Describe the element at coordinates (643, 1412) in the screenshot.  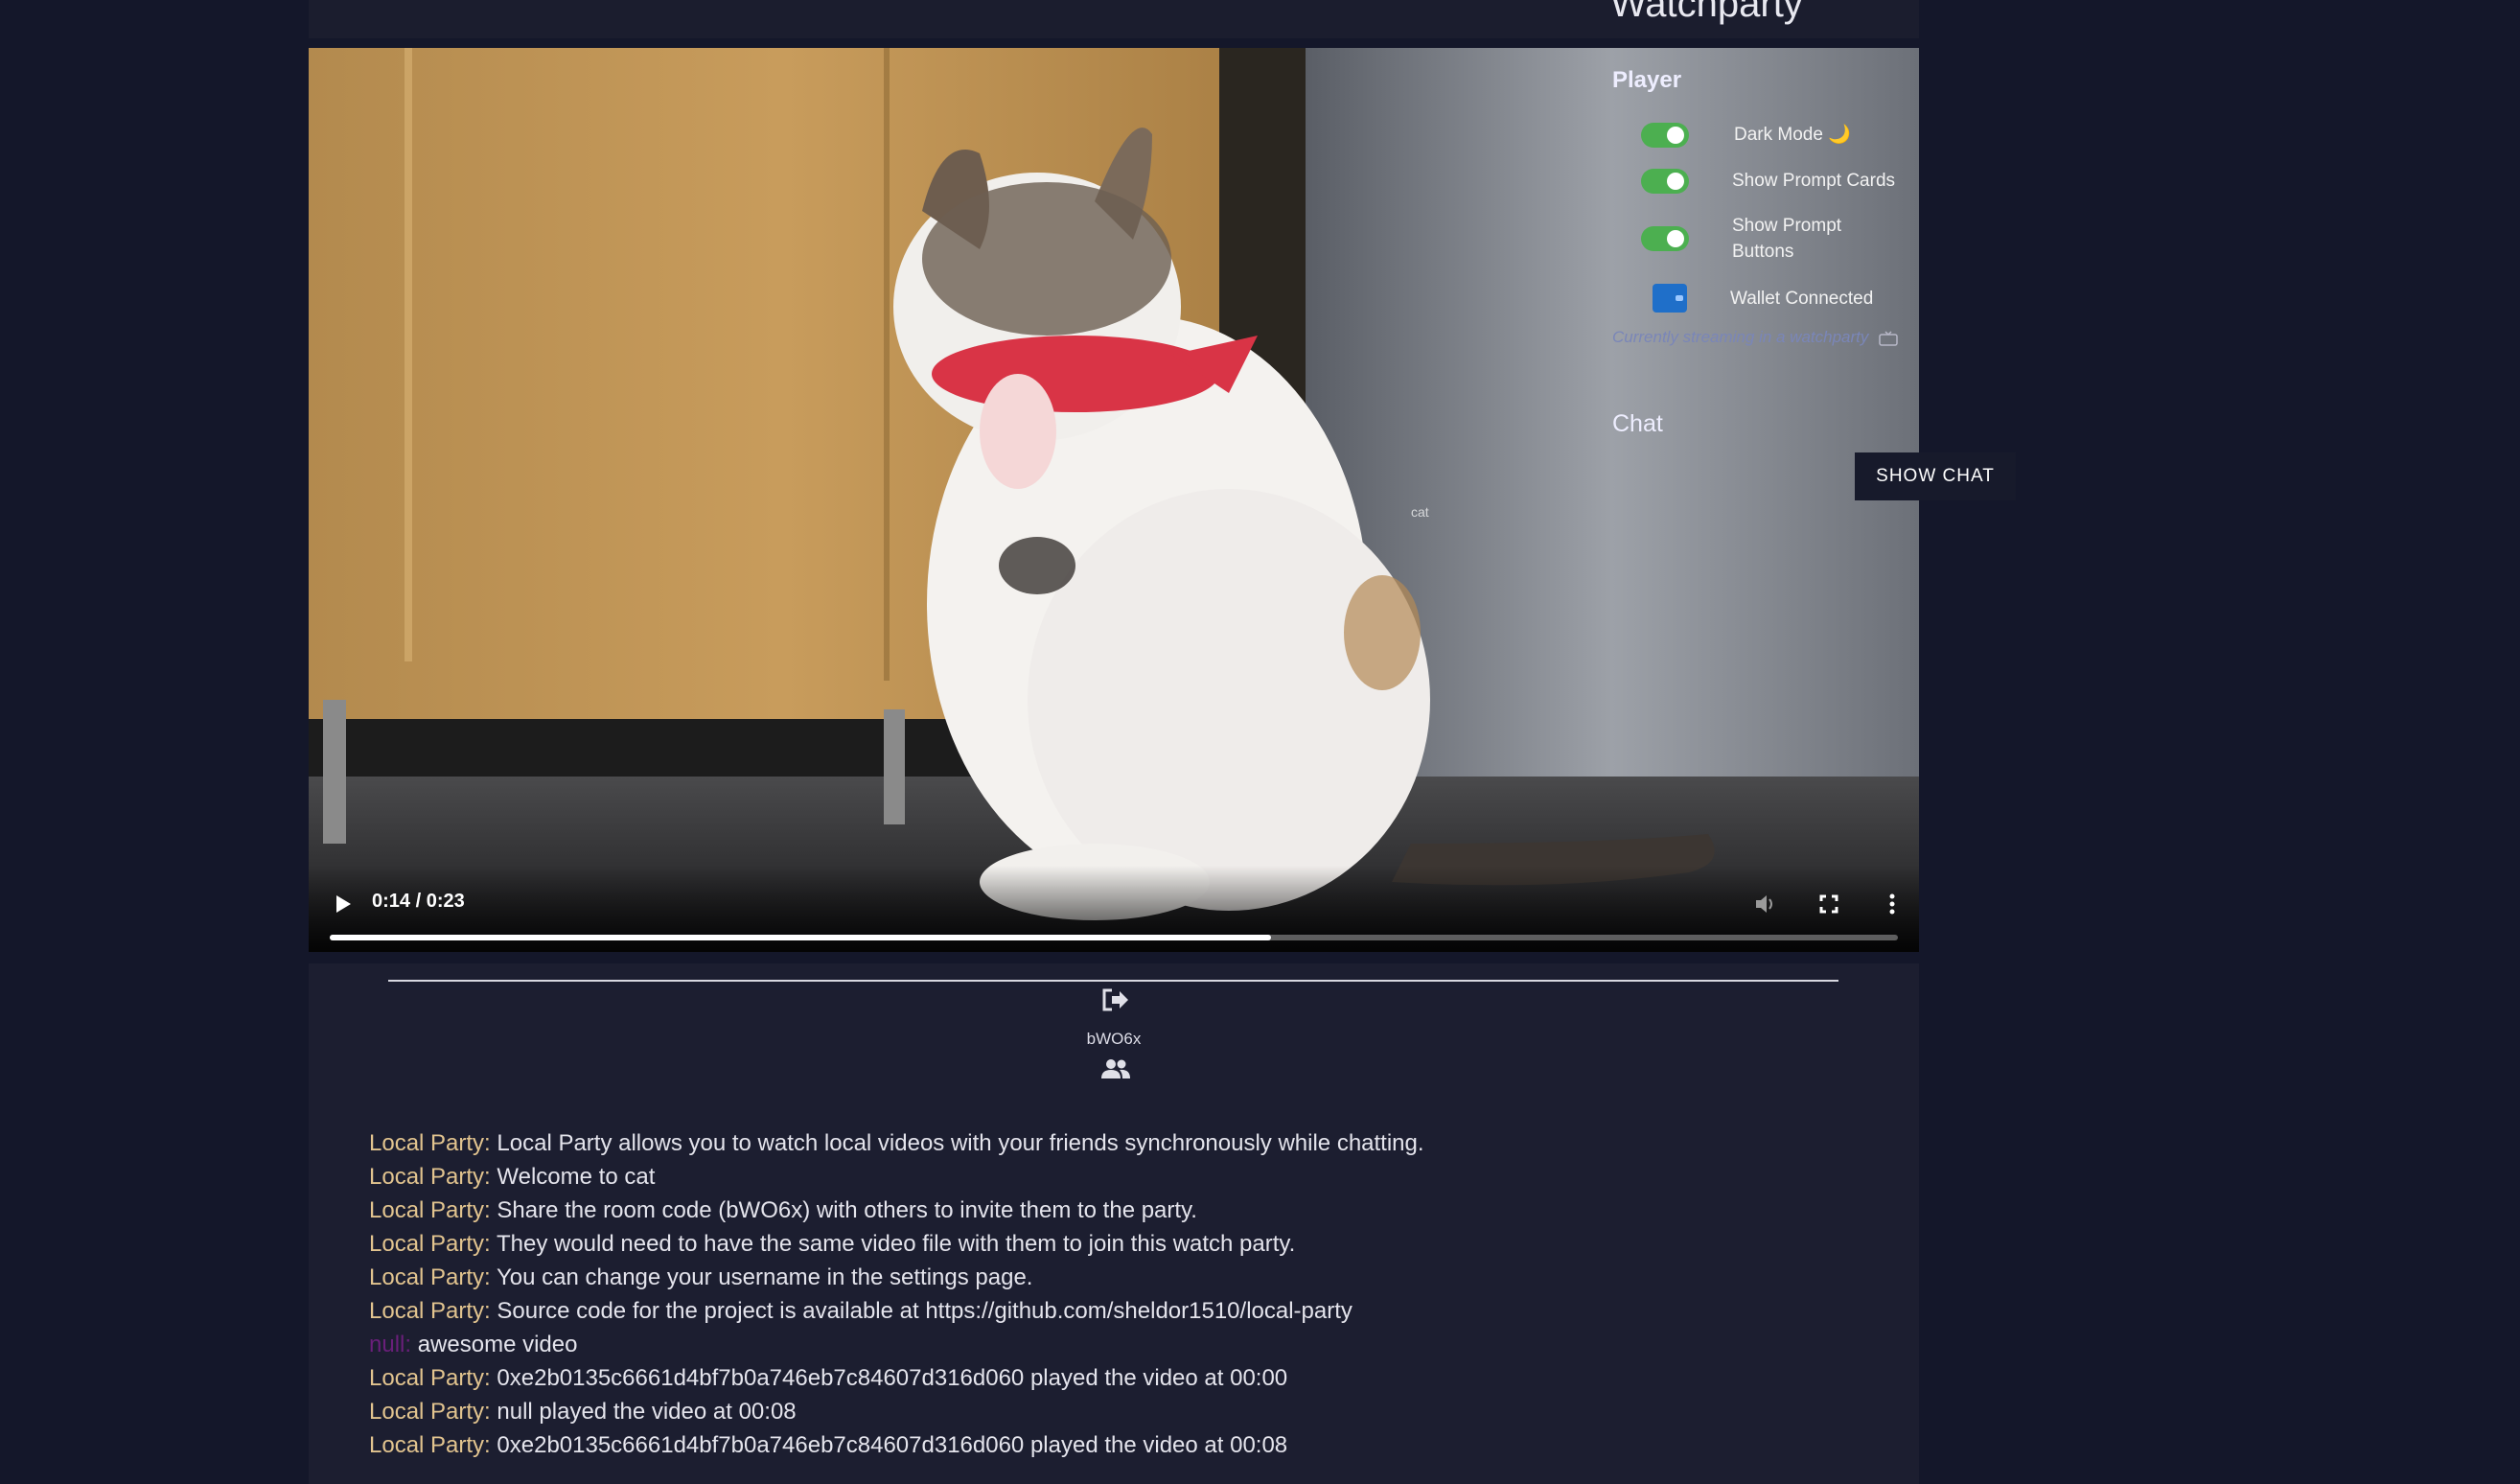
I see `message-text: null played the video at 00:08` at that location.